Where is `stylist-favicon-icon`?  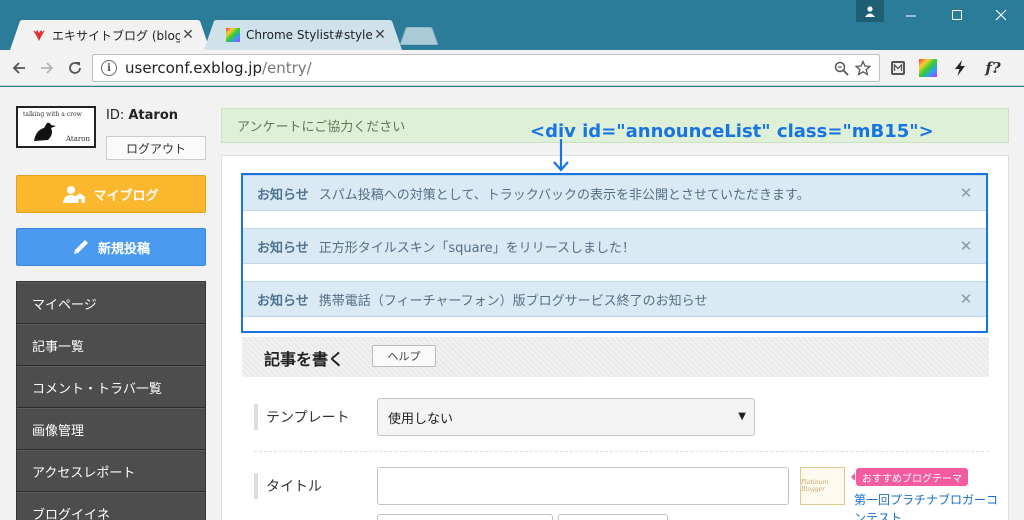
stylist-favicon-icon is located at coordinates (233, 35).